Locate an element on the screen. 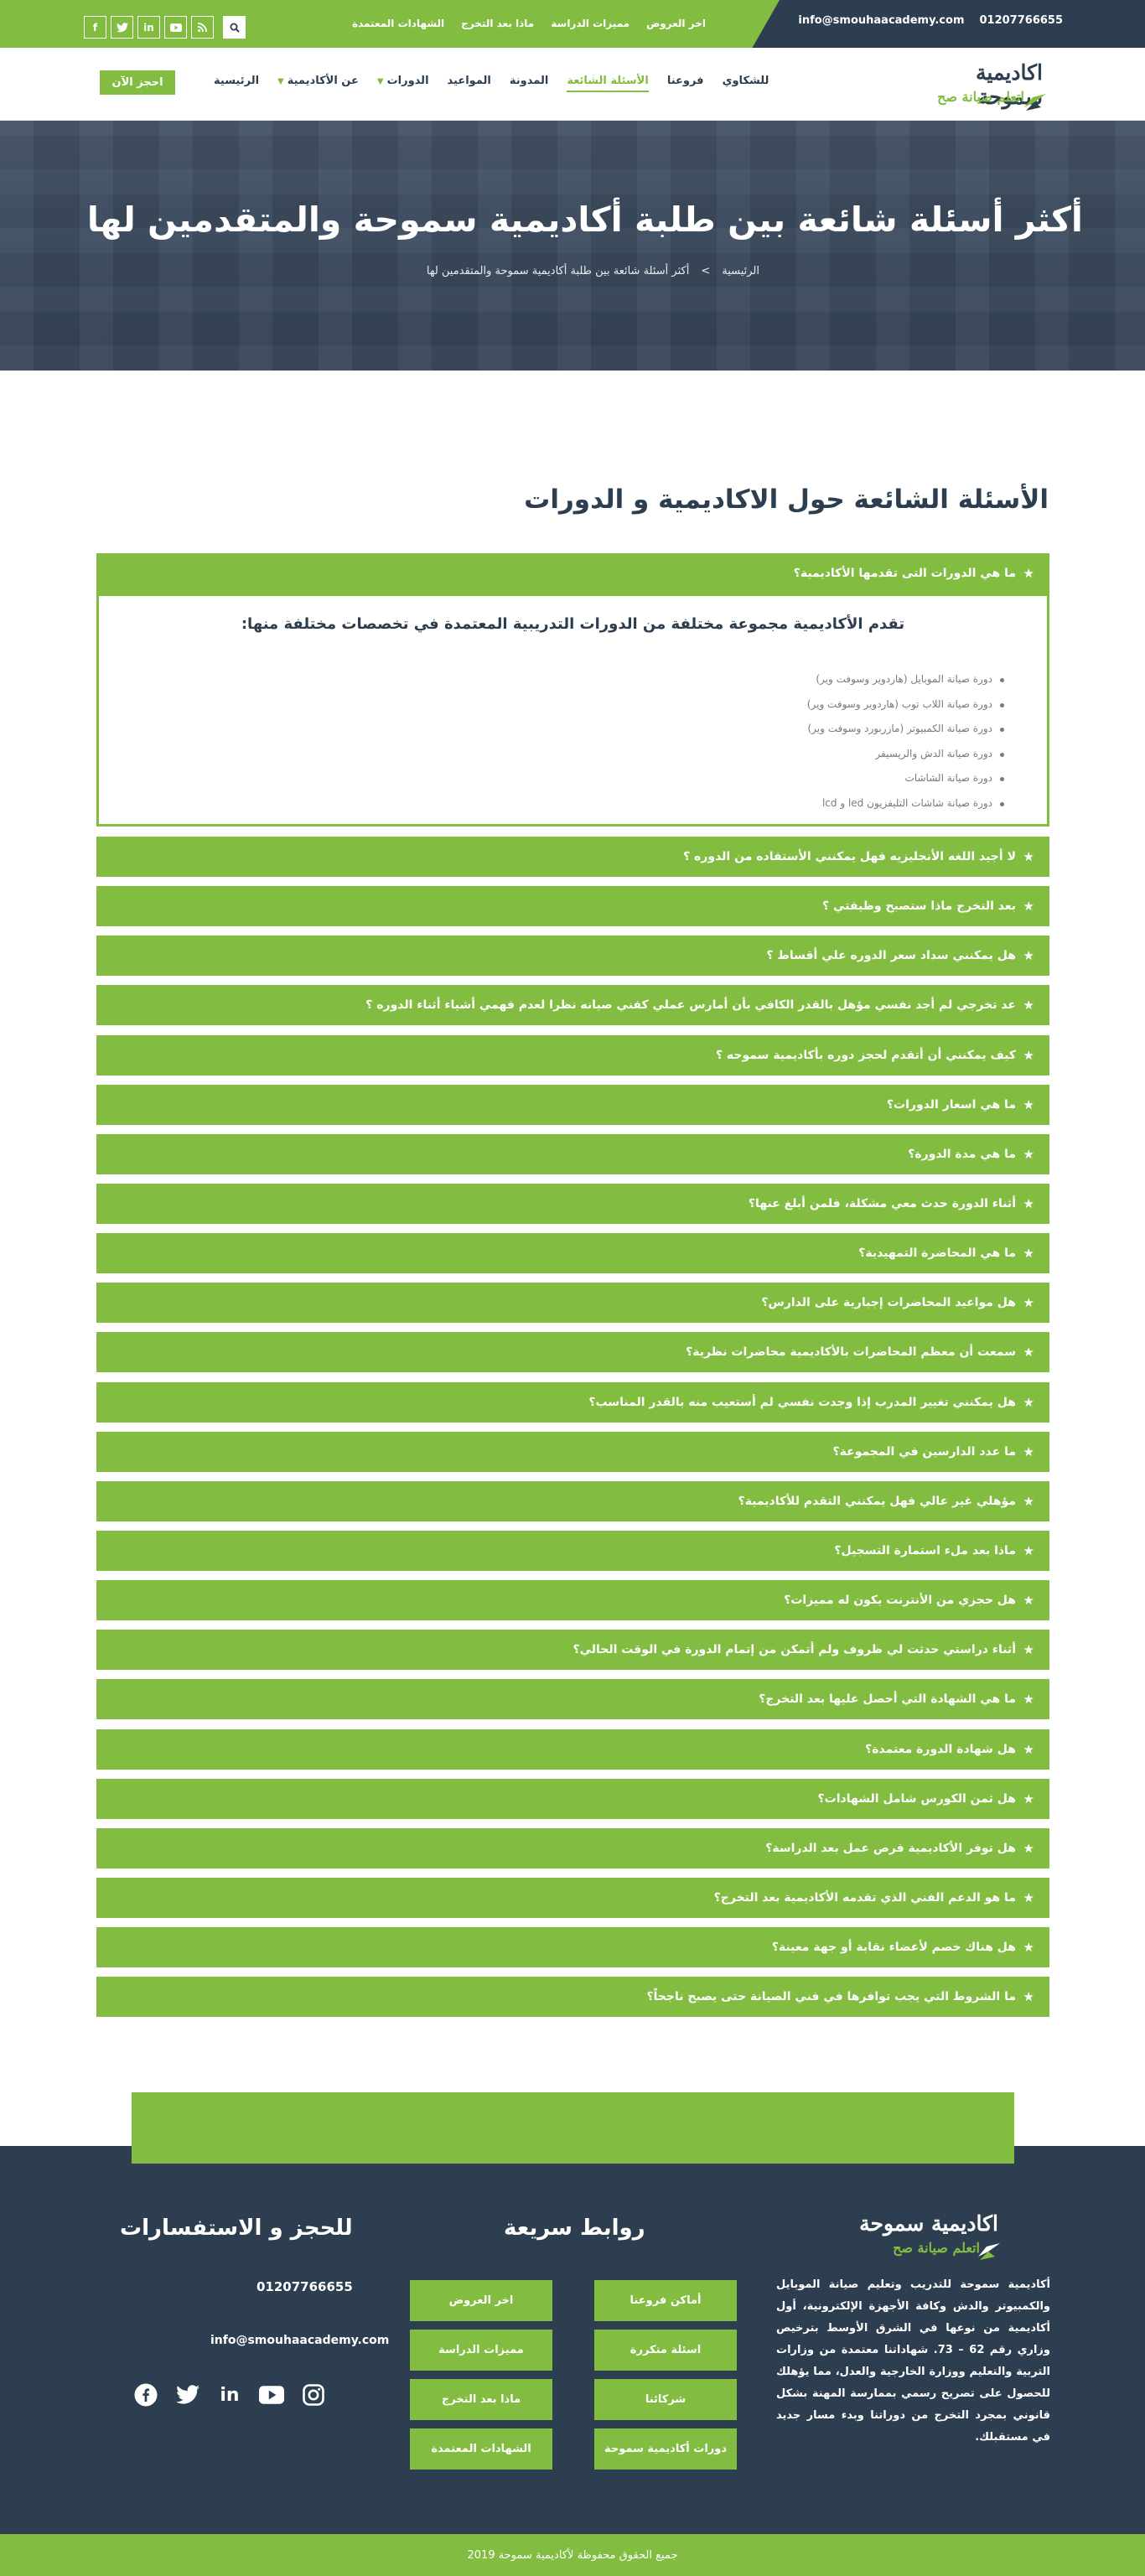 This screenshot has width=1145, height=2576. rss-icon is located at coordinates (203, 27).